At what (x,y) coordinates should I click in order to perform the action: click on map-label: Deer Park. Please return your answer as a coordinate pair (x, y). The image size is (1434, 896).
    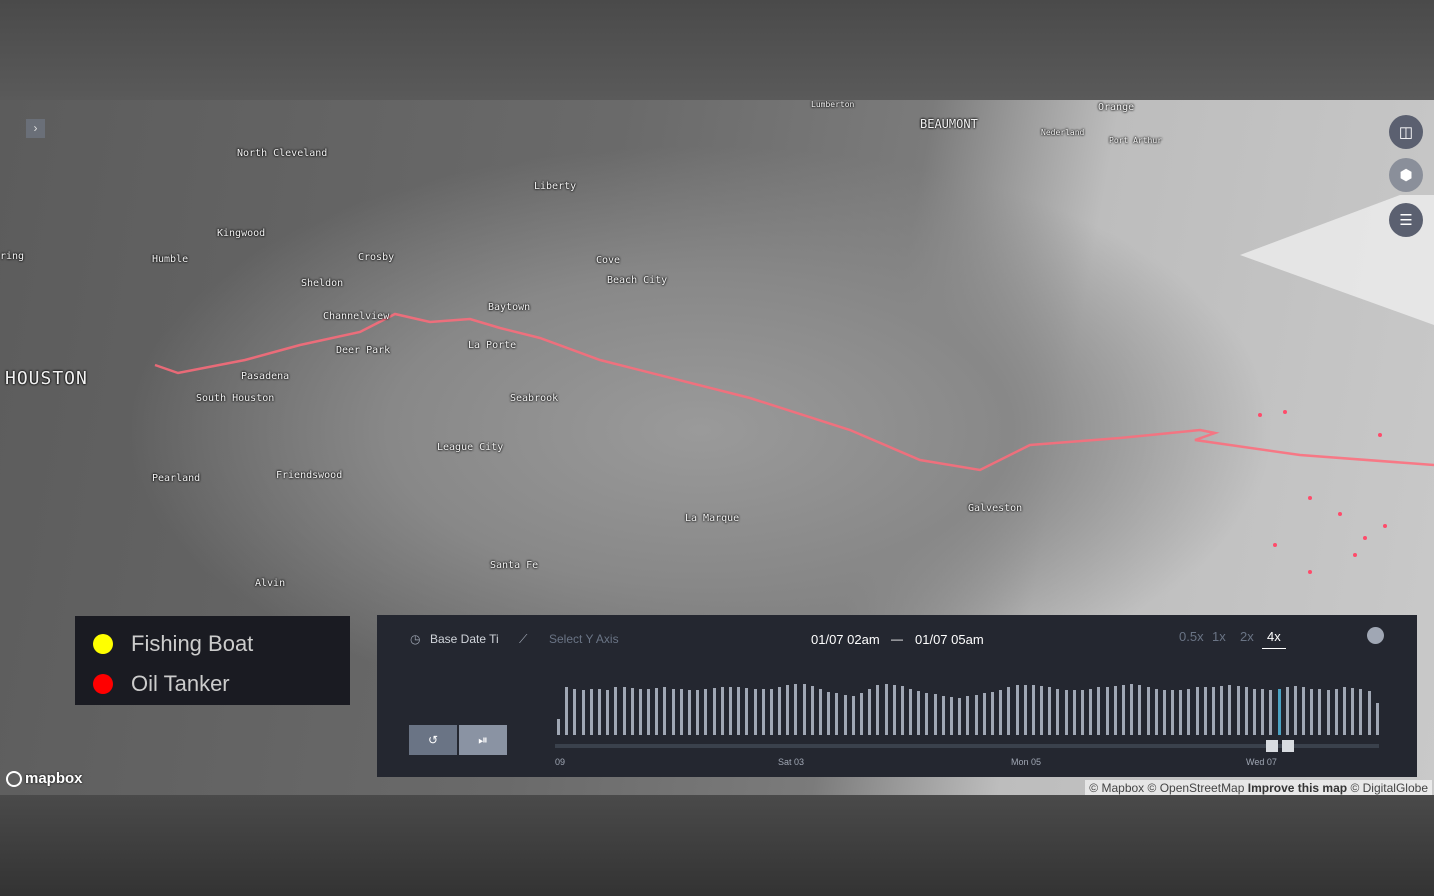
    Looking at the image, I should click on (363, 350).